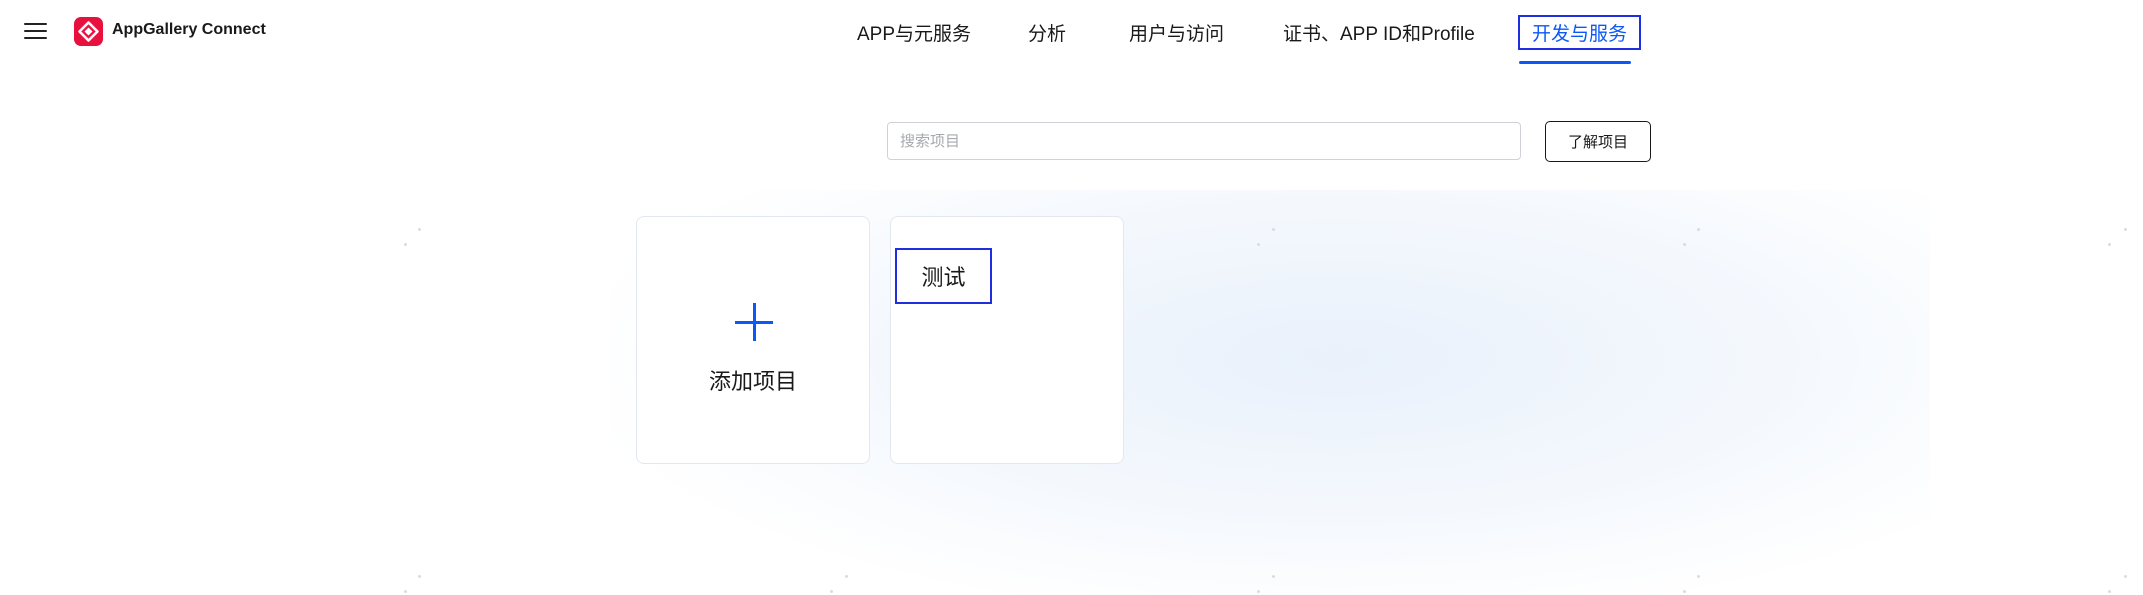  Describe the element at coordinates (754, 322) in the screenshot. I see `plus-icon` at that location.